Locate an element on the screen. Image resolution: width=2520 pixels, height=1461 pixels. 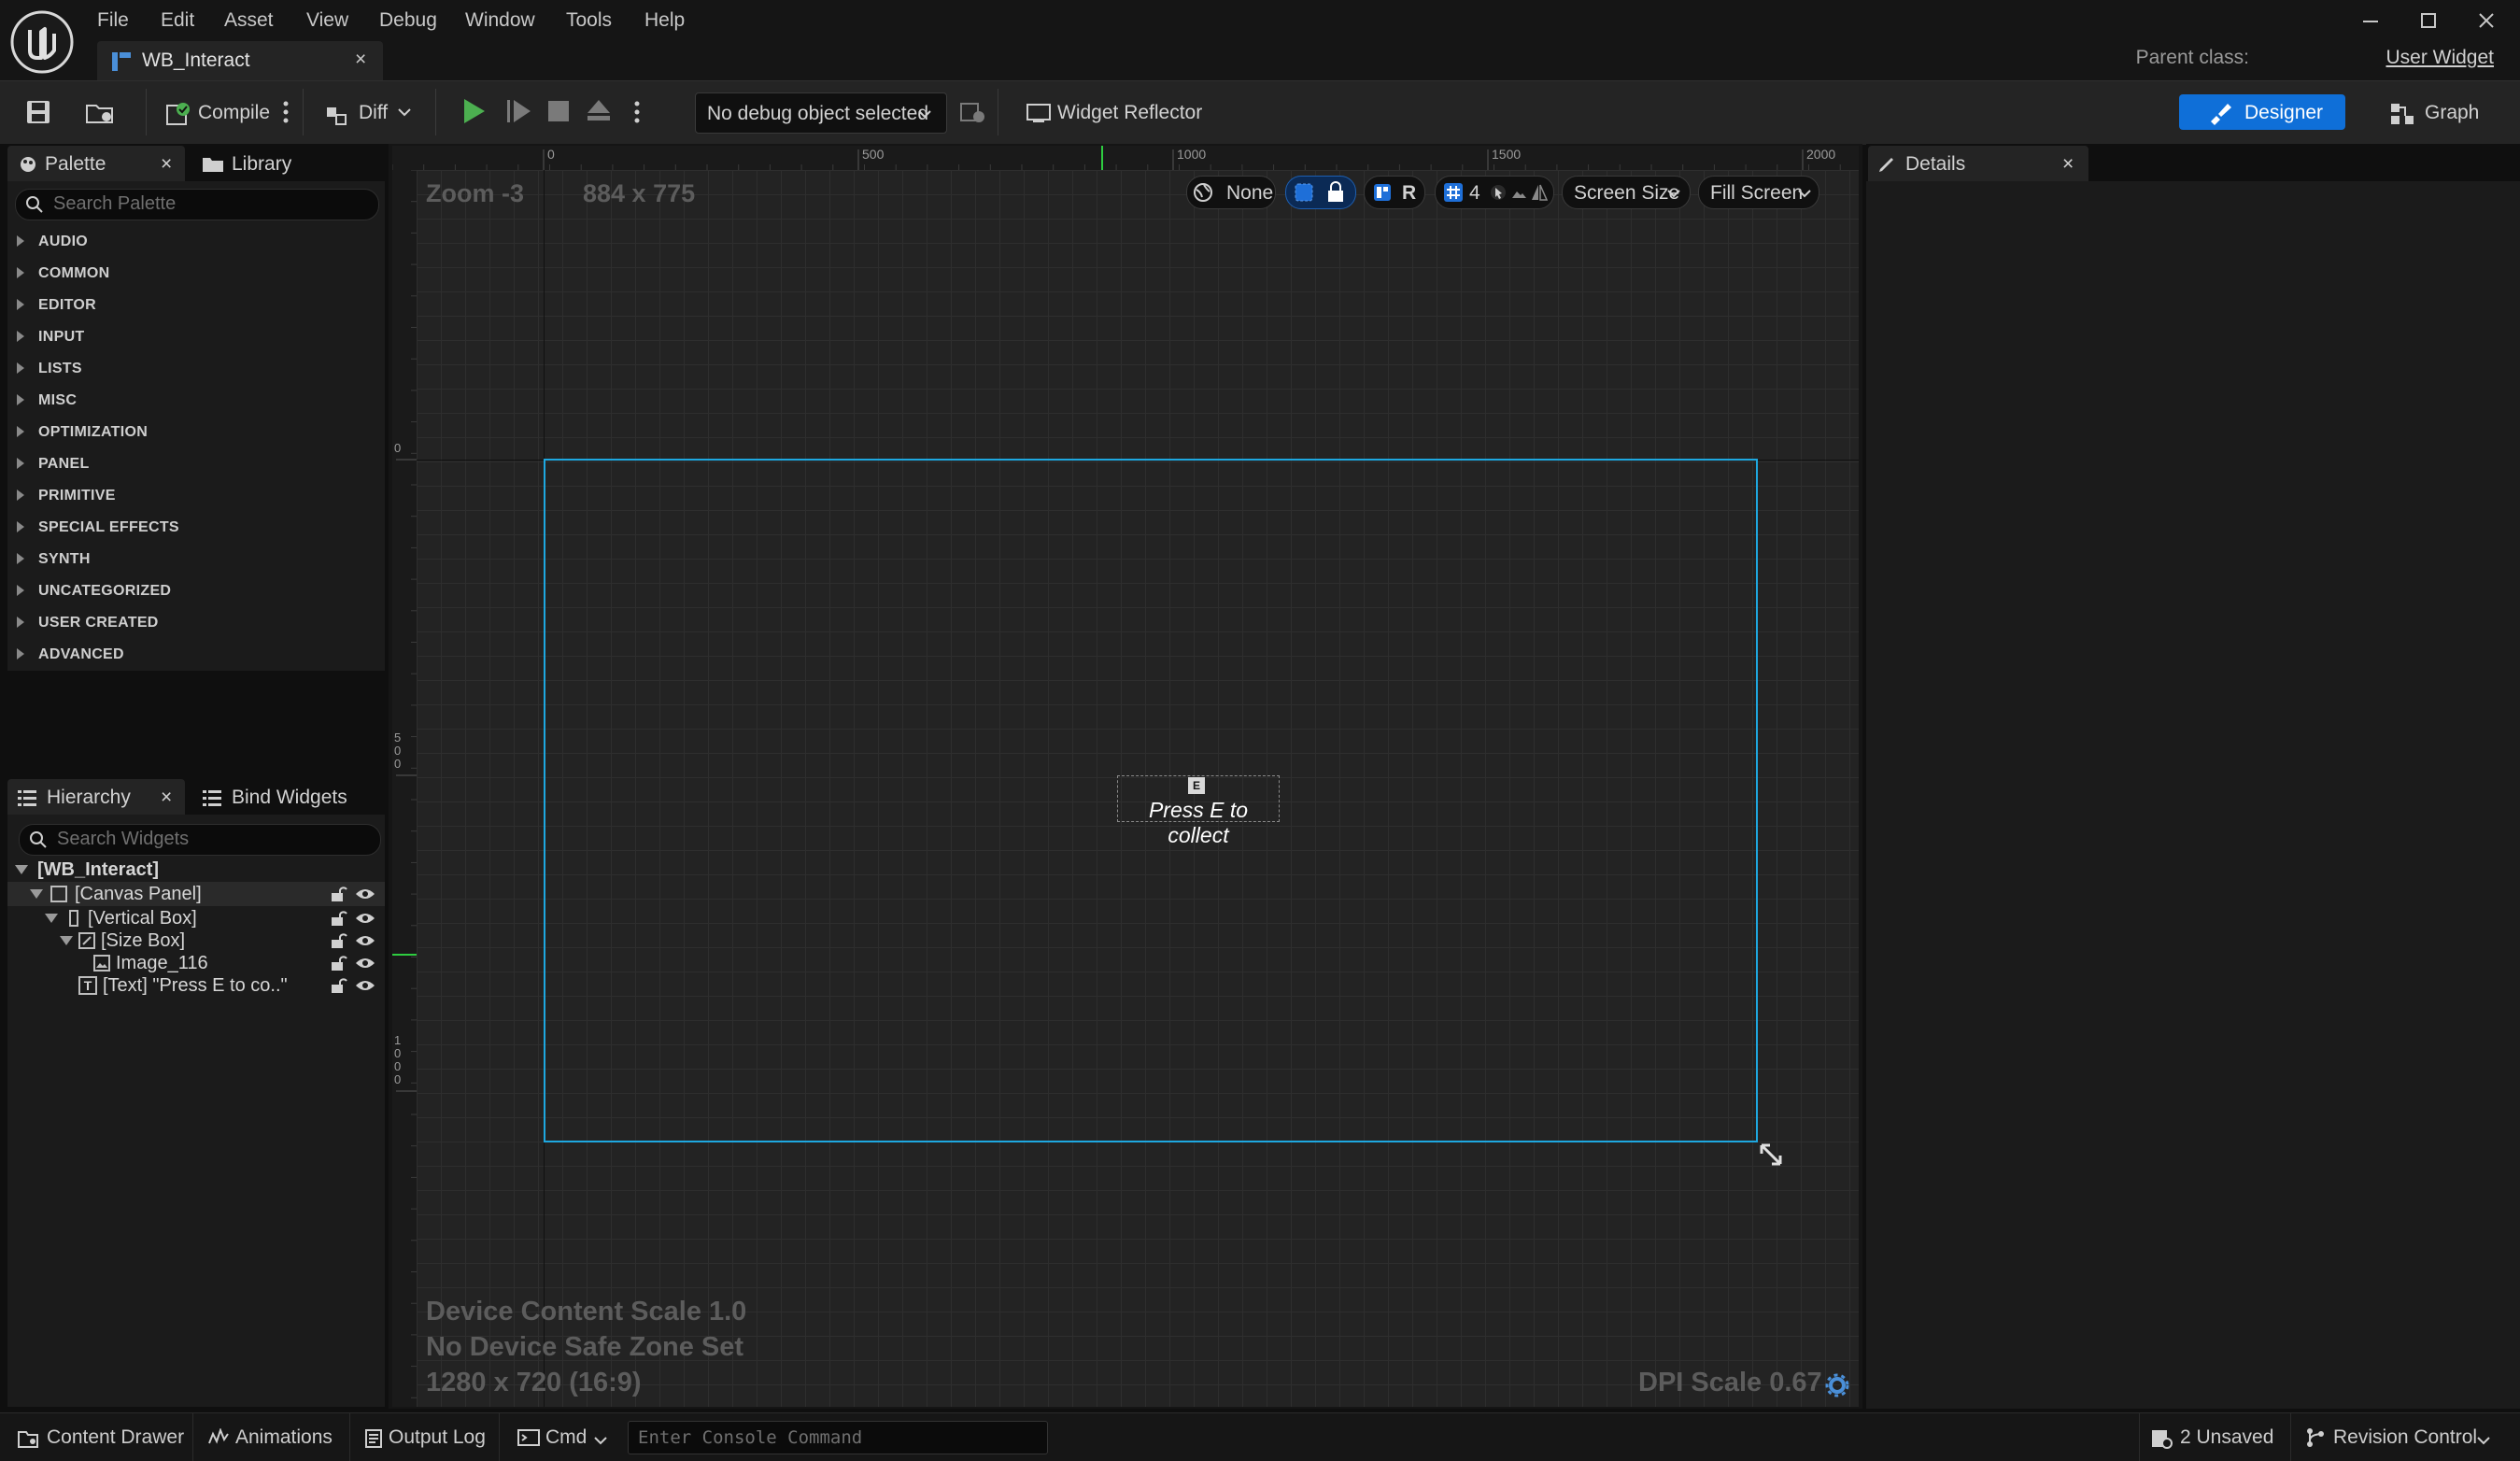
respect-locks-r-button: R is located at coordinates (1409, 193).